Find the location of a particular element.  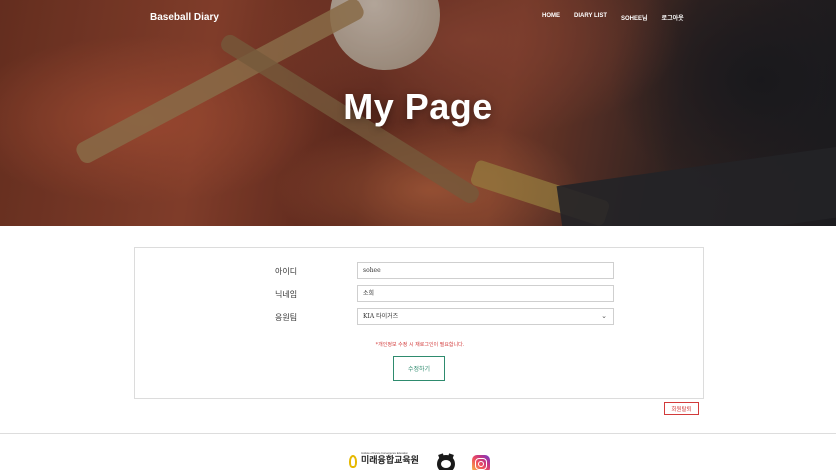

nav-diary-list: DIARY LIST is located at coordinates (590, 17).